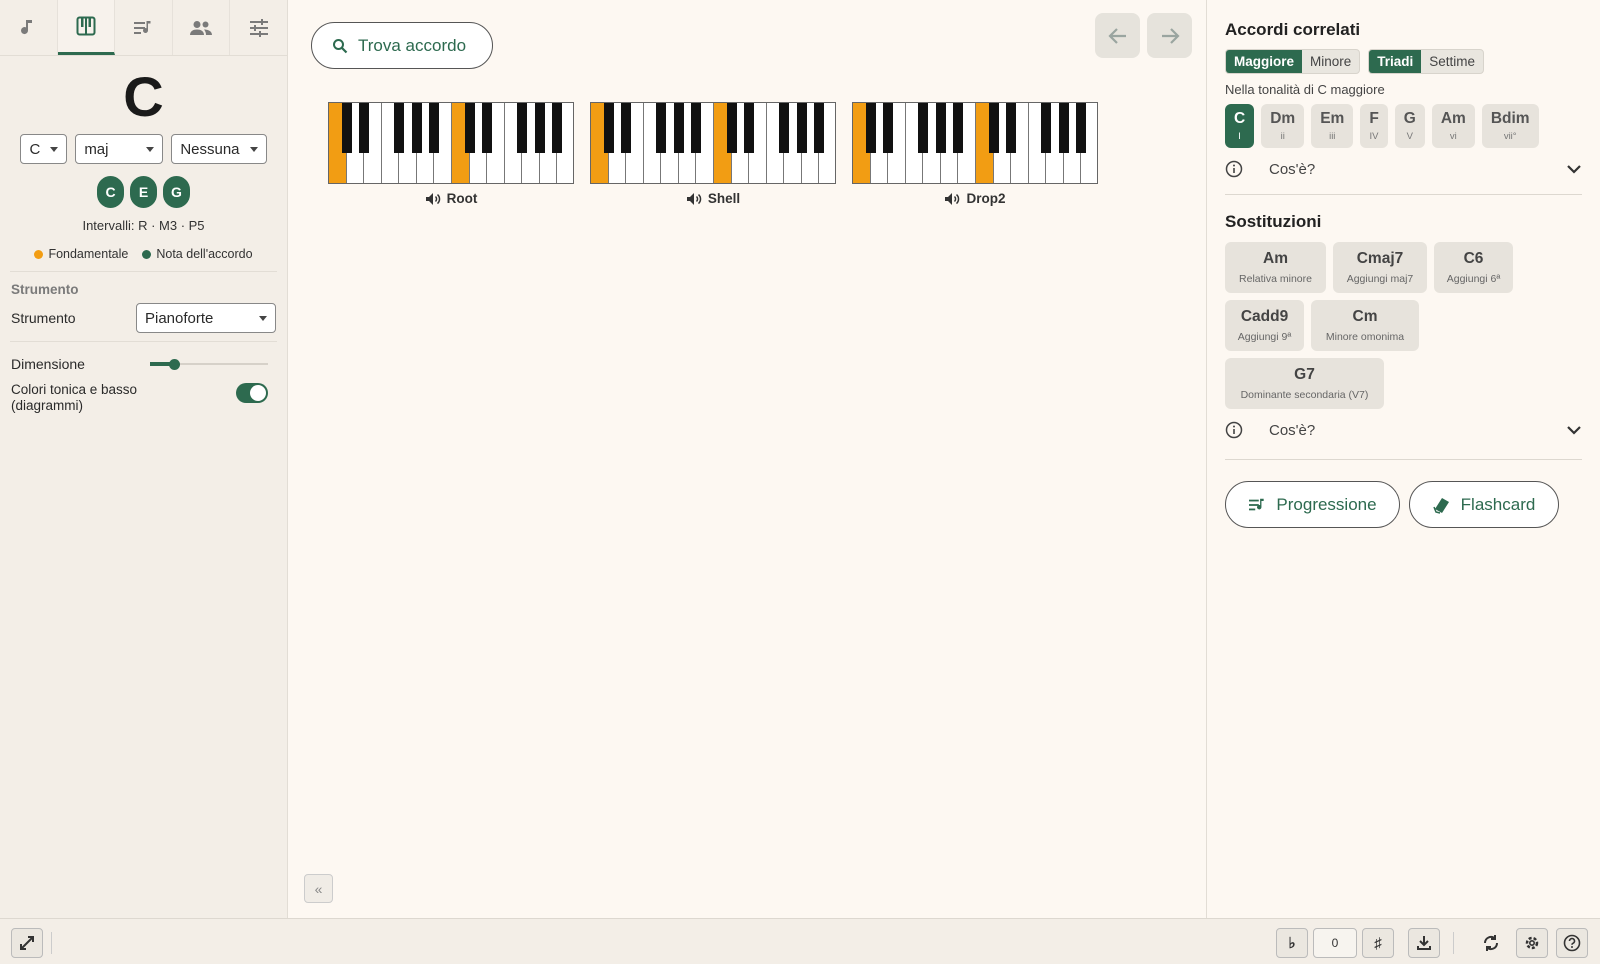 This screenshot has height=964, width=1600. What do you see at coordinates (1117, 35) in the screenshot?
I see `prev-button` at bounding box center [1117, 35].